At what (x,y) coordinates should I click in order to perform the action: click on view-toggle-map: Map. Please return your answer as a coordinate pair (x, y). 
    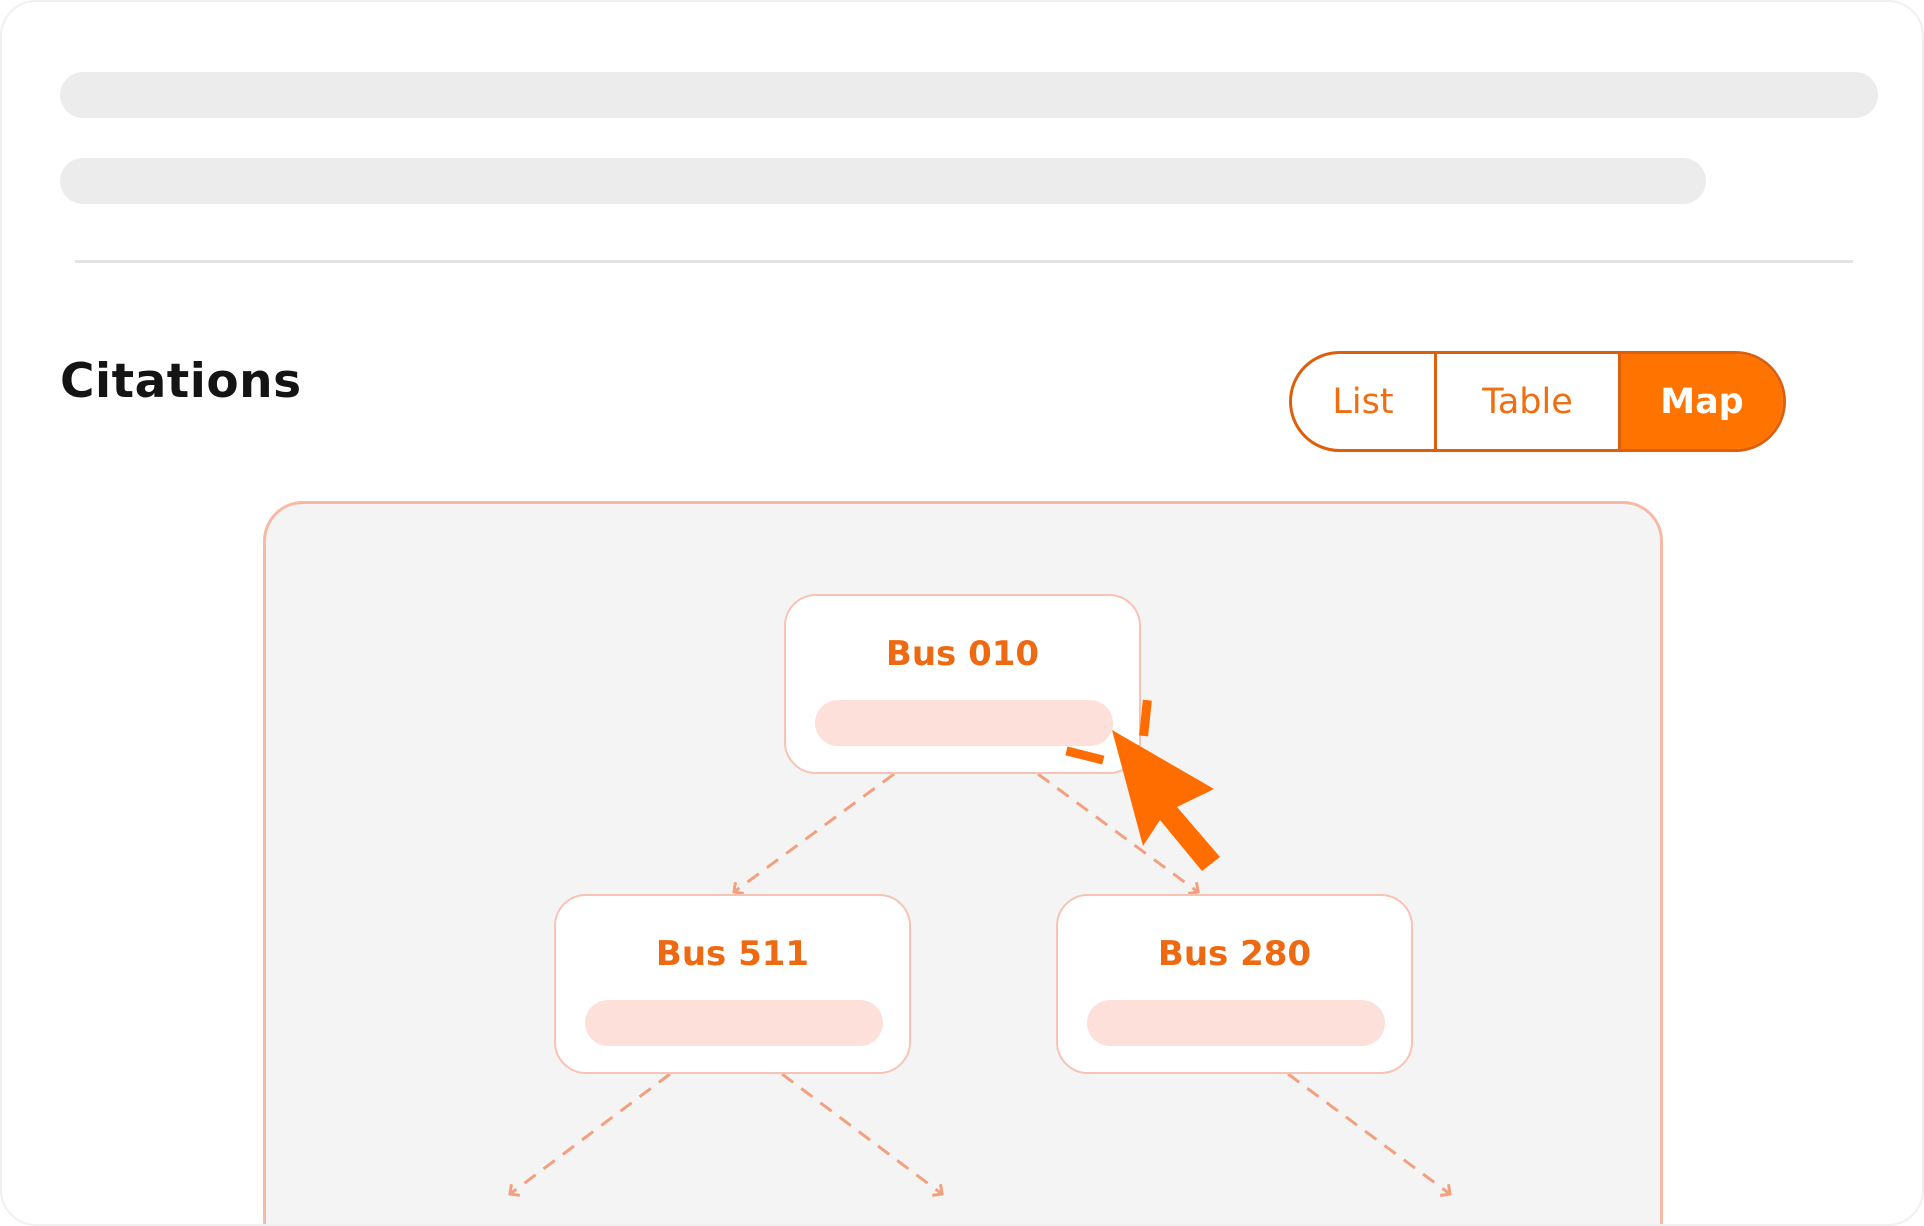
    Looking at the image, I should click on (1702, 401).